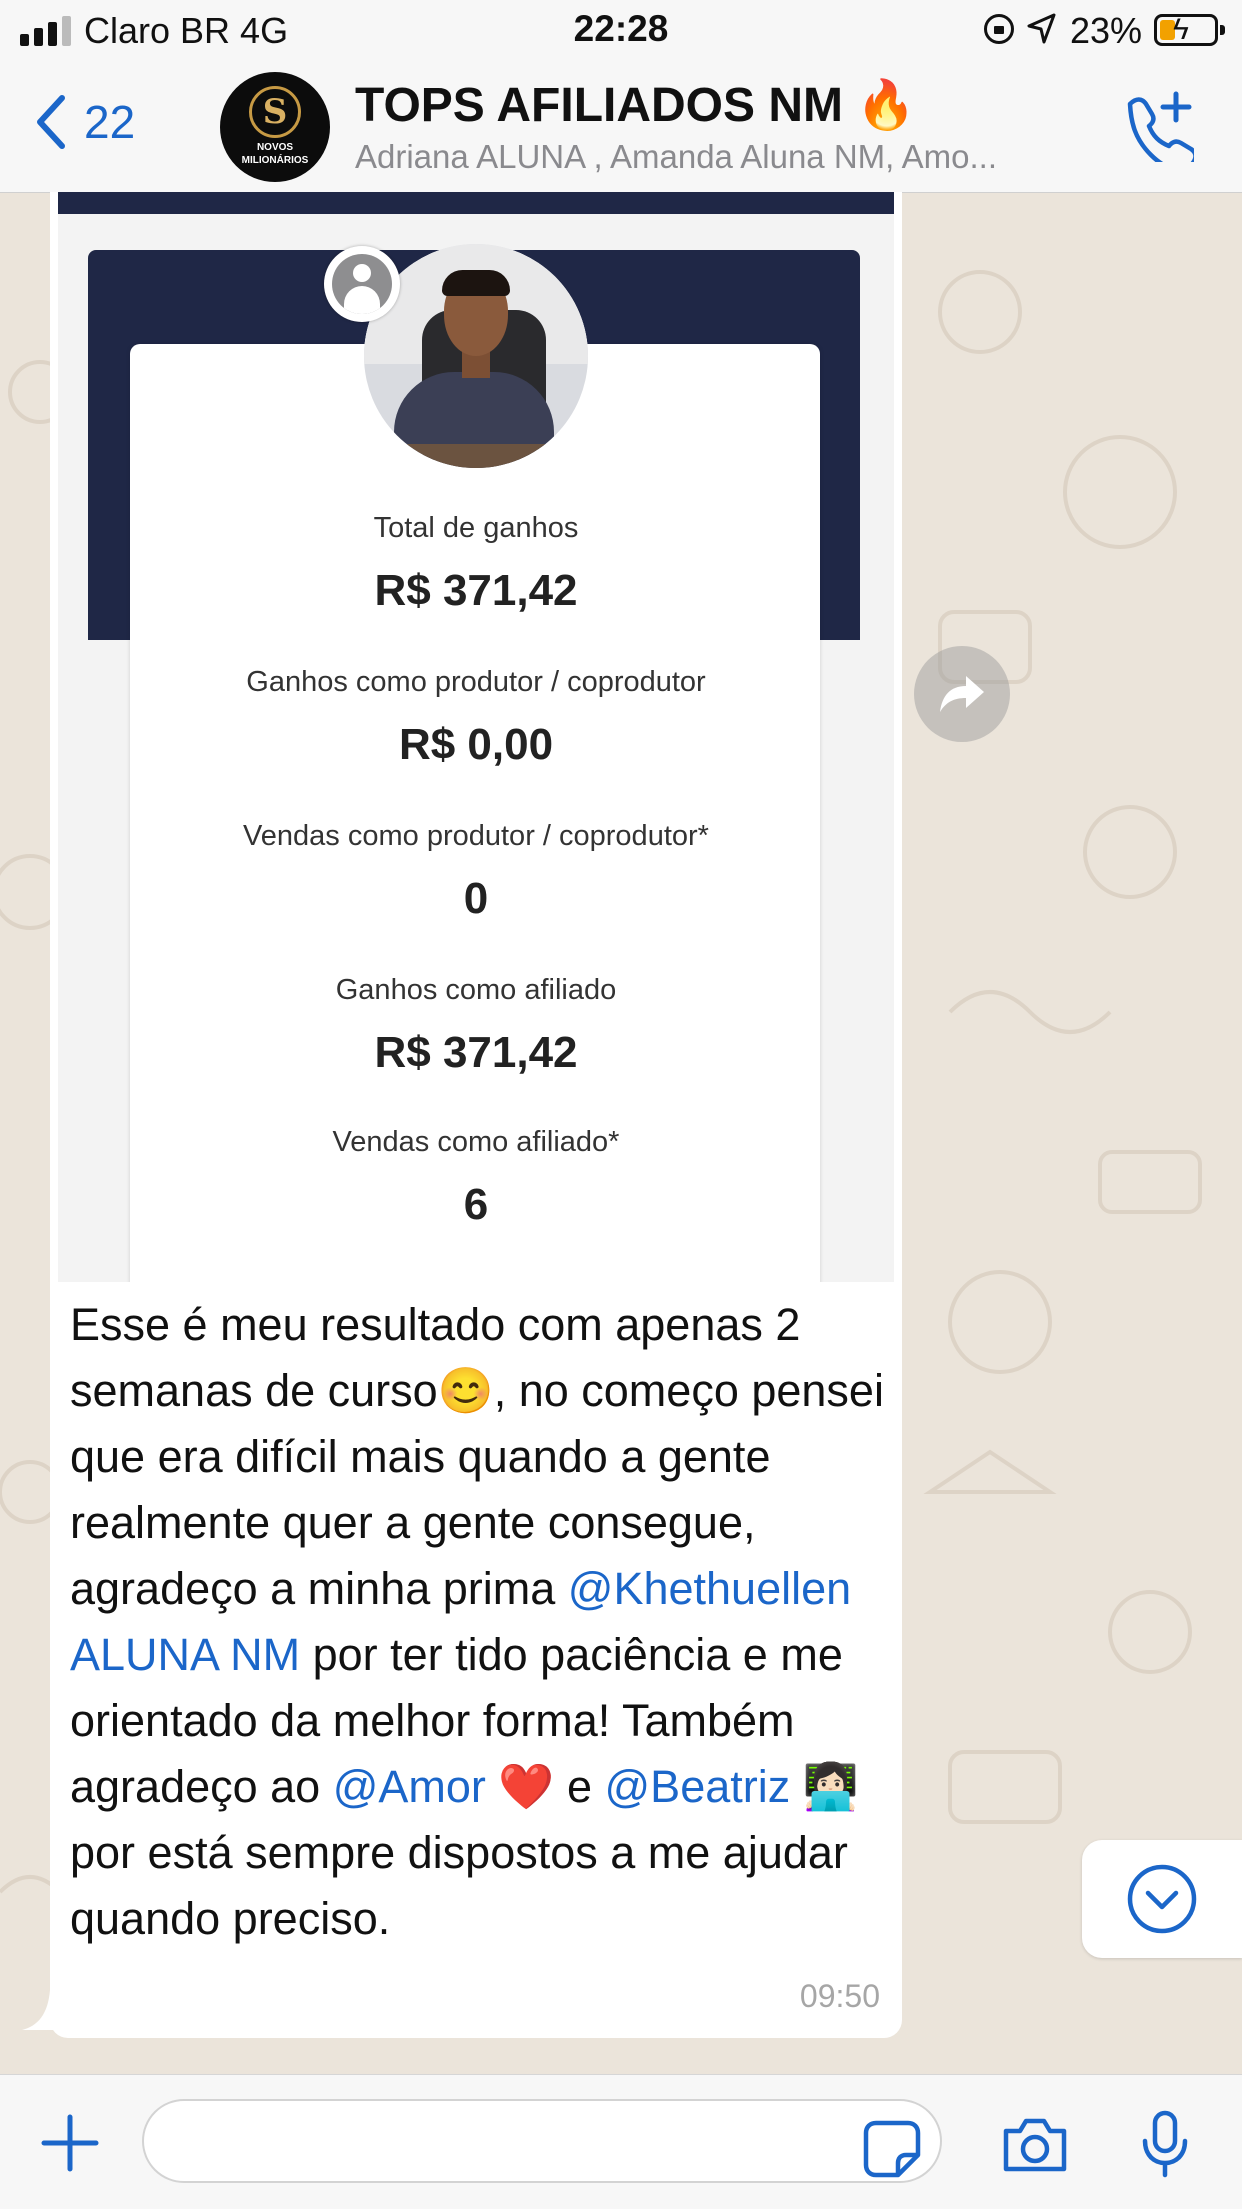  I want to click on message-timestamp: 09:50, so click(839, 1996).